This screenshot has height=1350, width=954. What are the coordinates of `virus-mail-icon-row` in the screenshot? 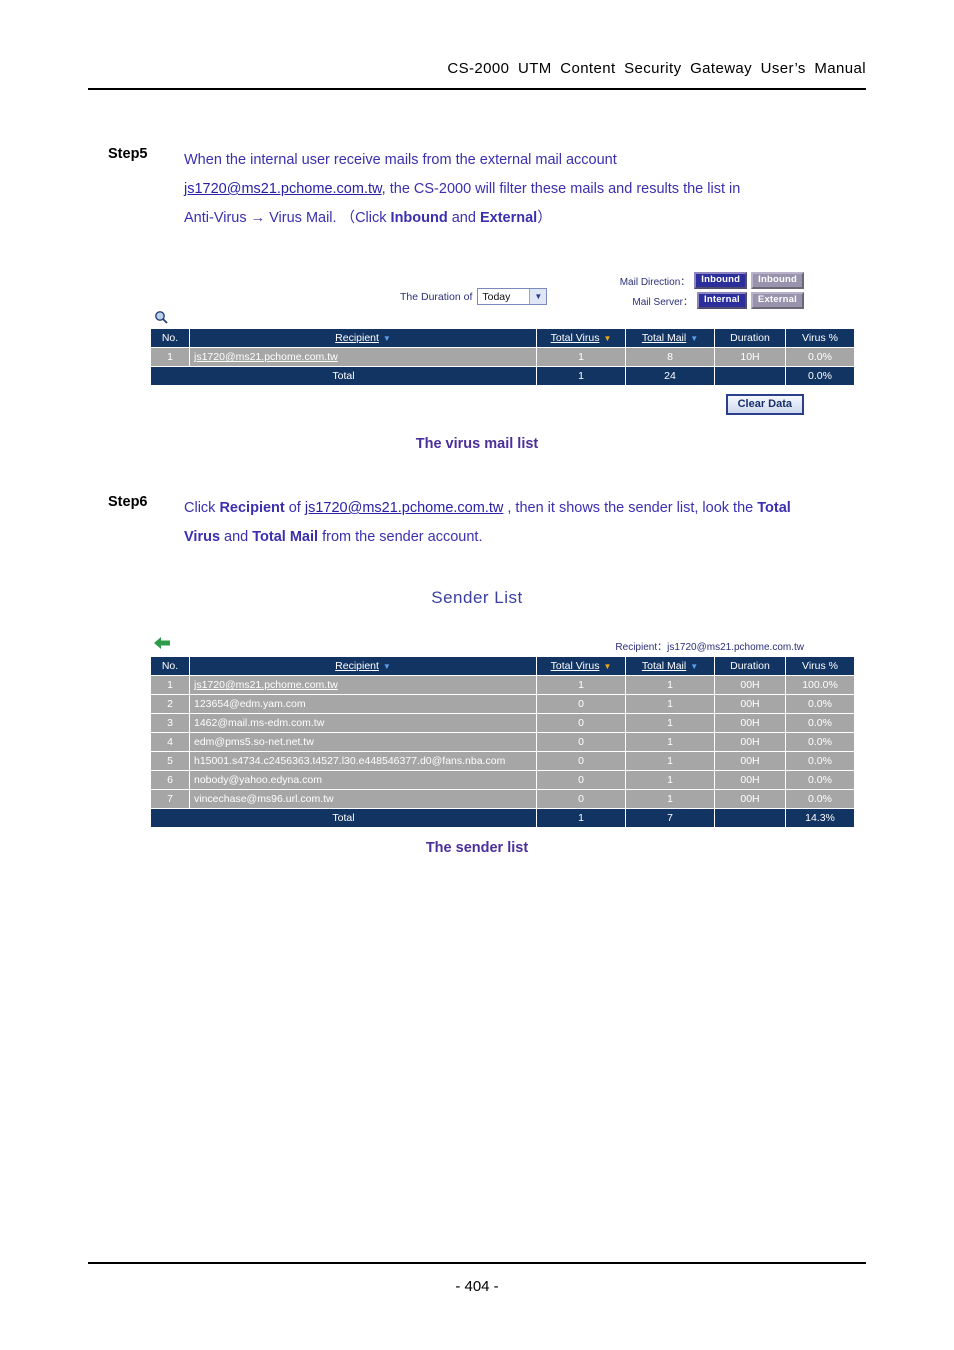 It's located at (477, 319).